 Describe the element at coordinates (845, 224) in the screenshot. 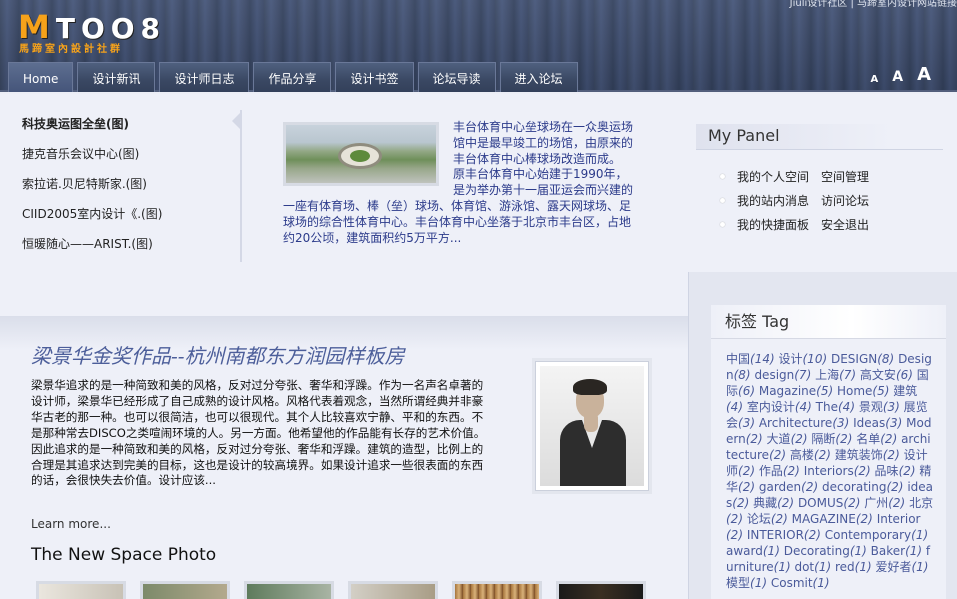

I see `logout-link: 安全退出` at that location.